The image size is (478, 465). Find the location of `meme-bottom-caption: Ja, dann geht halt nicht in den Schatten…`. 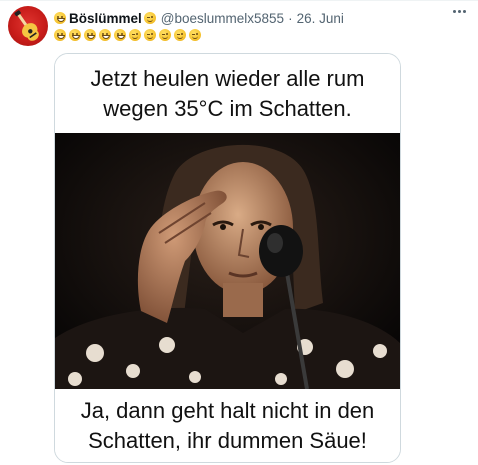

meme-bottom-caption: Ja, dann geht halt nicht in den Schatten… is located at coordinates (227, 425).